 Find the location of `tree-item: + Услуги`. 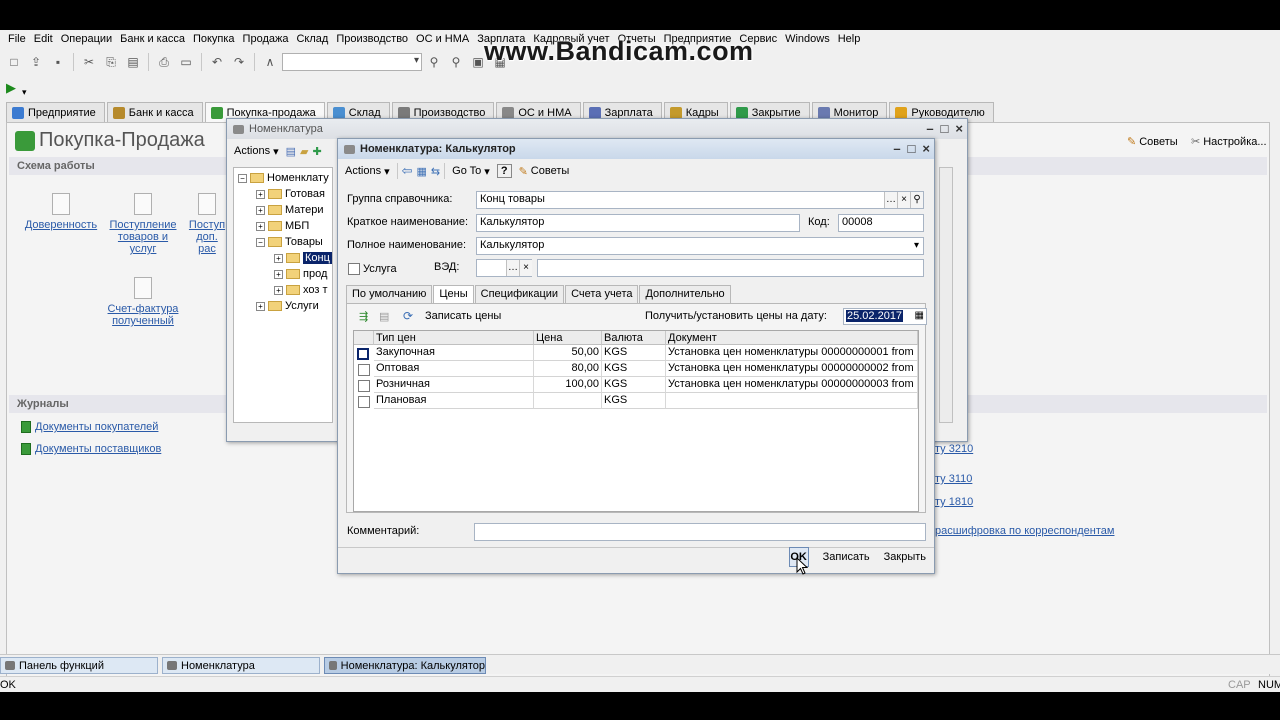

tree-item: + Услуги is located at coordinates (287, 306).